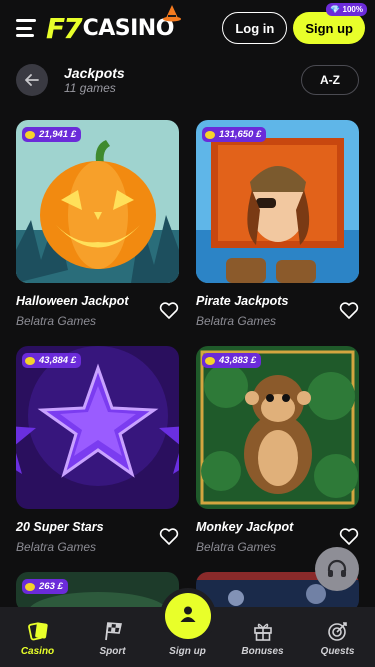  Describe the element at coordinates (90, 88) in the screenshot. I see `games-count: 11 games` at that location.